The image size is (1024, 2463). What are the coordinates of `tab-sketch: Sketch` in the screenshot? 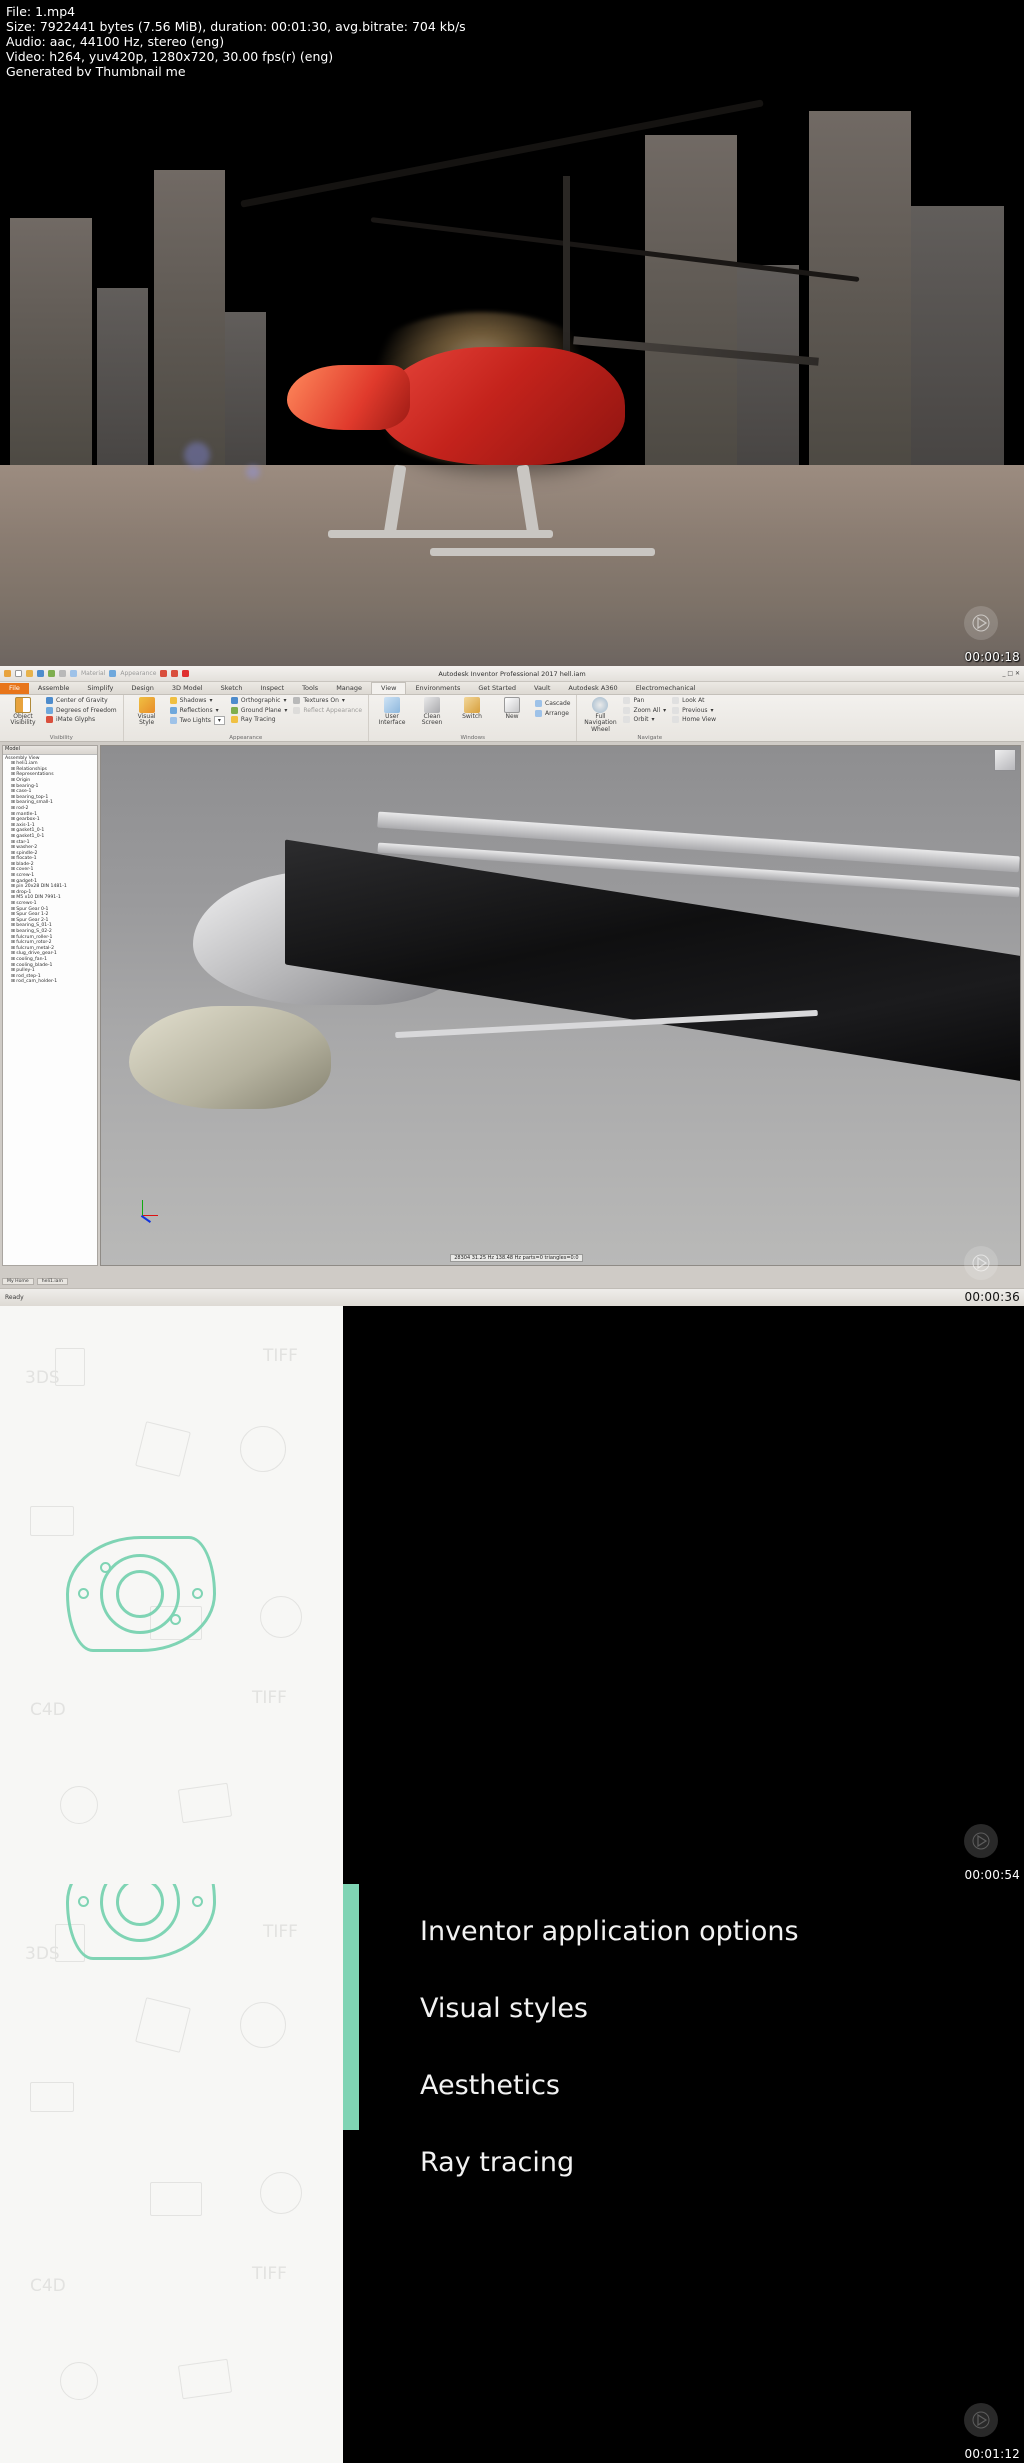 It's located at (232, 688).